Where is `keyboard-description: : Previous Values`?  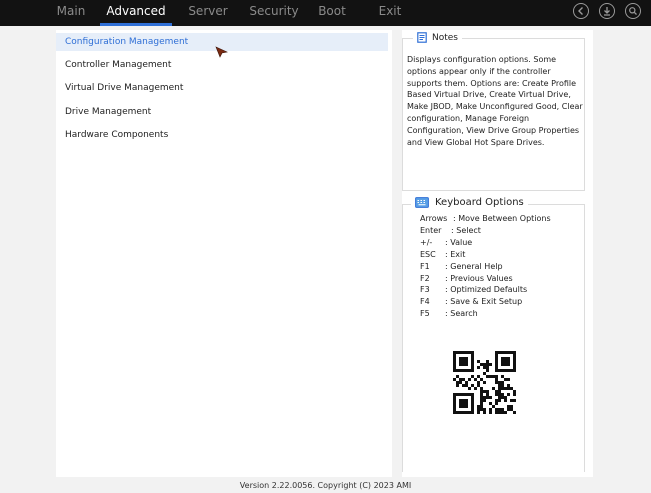 keyboard-description: : Previous Values is located at coordinates (479, 278).